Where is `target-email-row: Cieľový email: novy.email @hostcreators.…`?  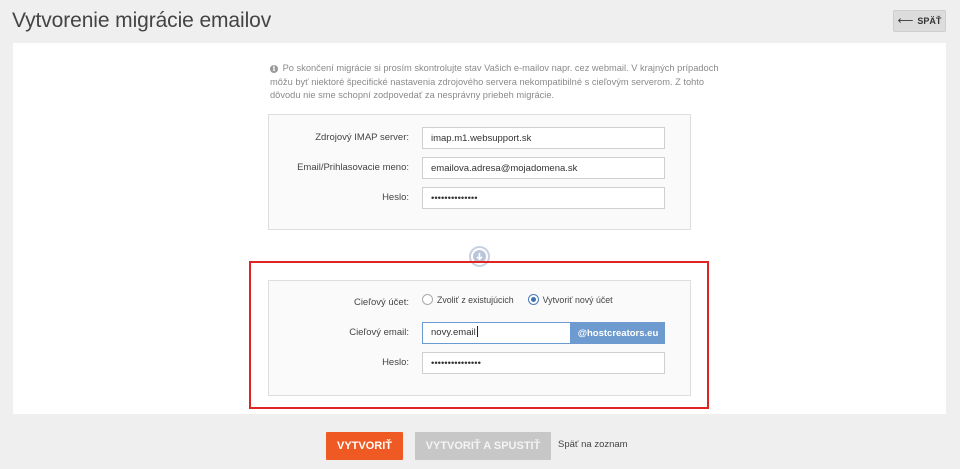 target-email-row: Cieľový email: novy.email @hostcreators.… is located at coordinates (479, 333).